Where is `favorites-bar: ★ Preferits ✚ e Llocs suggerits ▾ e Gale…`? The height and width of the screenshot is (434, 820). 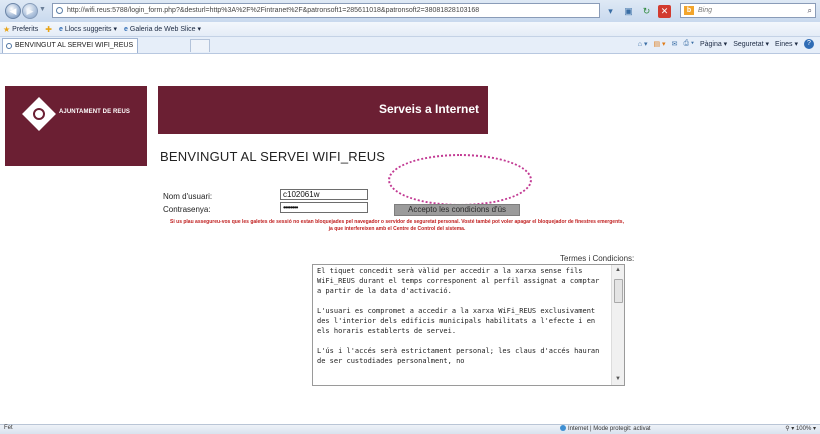 favorites-bar: ★ Preferits ✚ e Llocs suggerits ▾ e Gale… is located at coordinates (410, 29).